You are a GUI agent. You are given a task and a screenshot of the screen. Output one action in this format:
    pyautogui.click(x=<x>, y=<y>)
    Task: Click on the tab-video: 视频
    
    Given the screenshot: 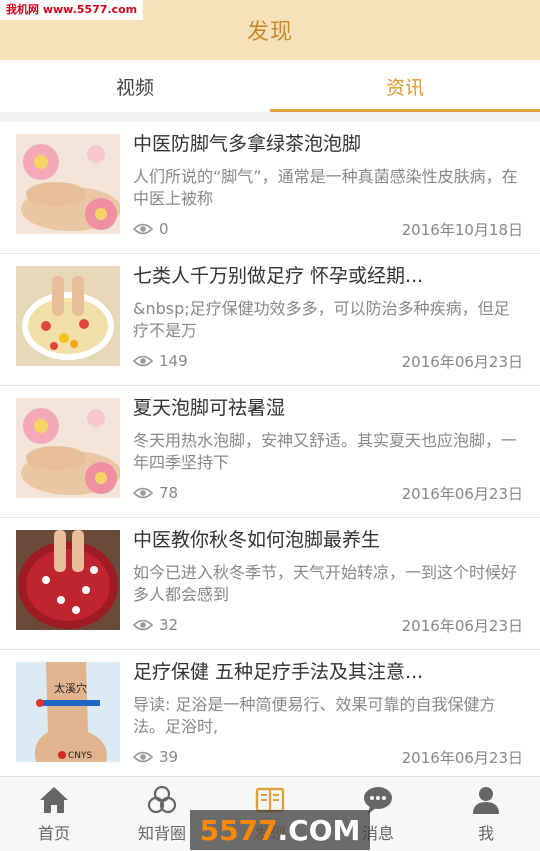 What is the action you would take?
    pyautogui.click(x=135, y=86)
    